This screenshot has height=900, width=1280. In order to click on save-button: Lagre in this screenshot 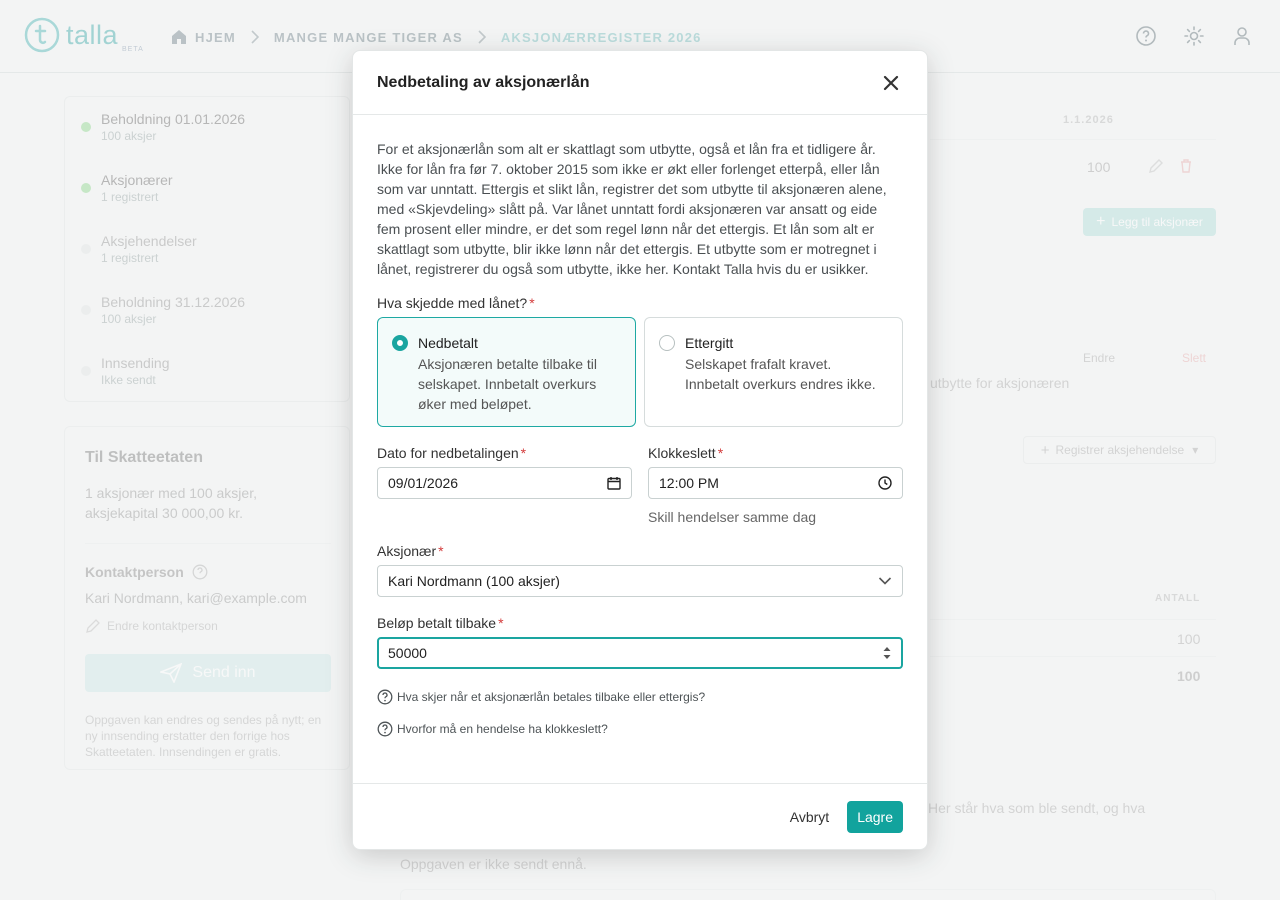, I will do `click(875, 816)`.